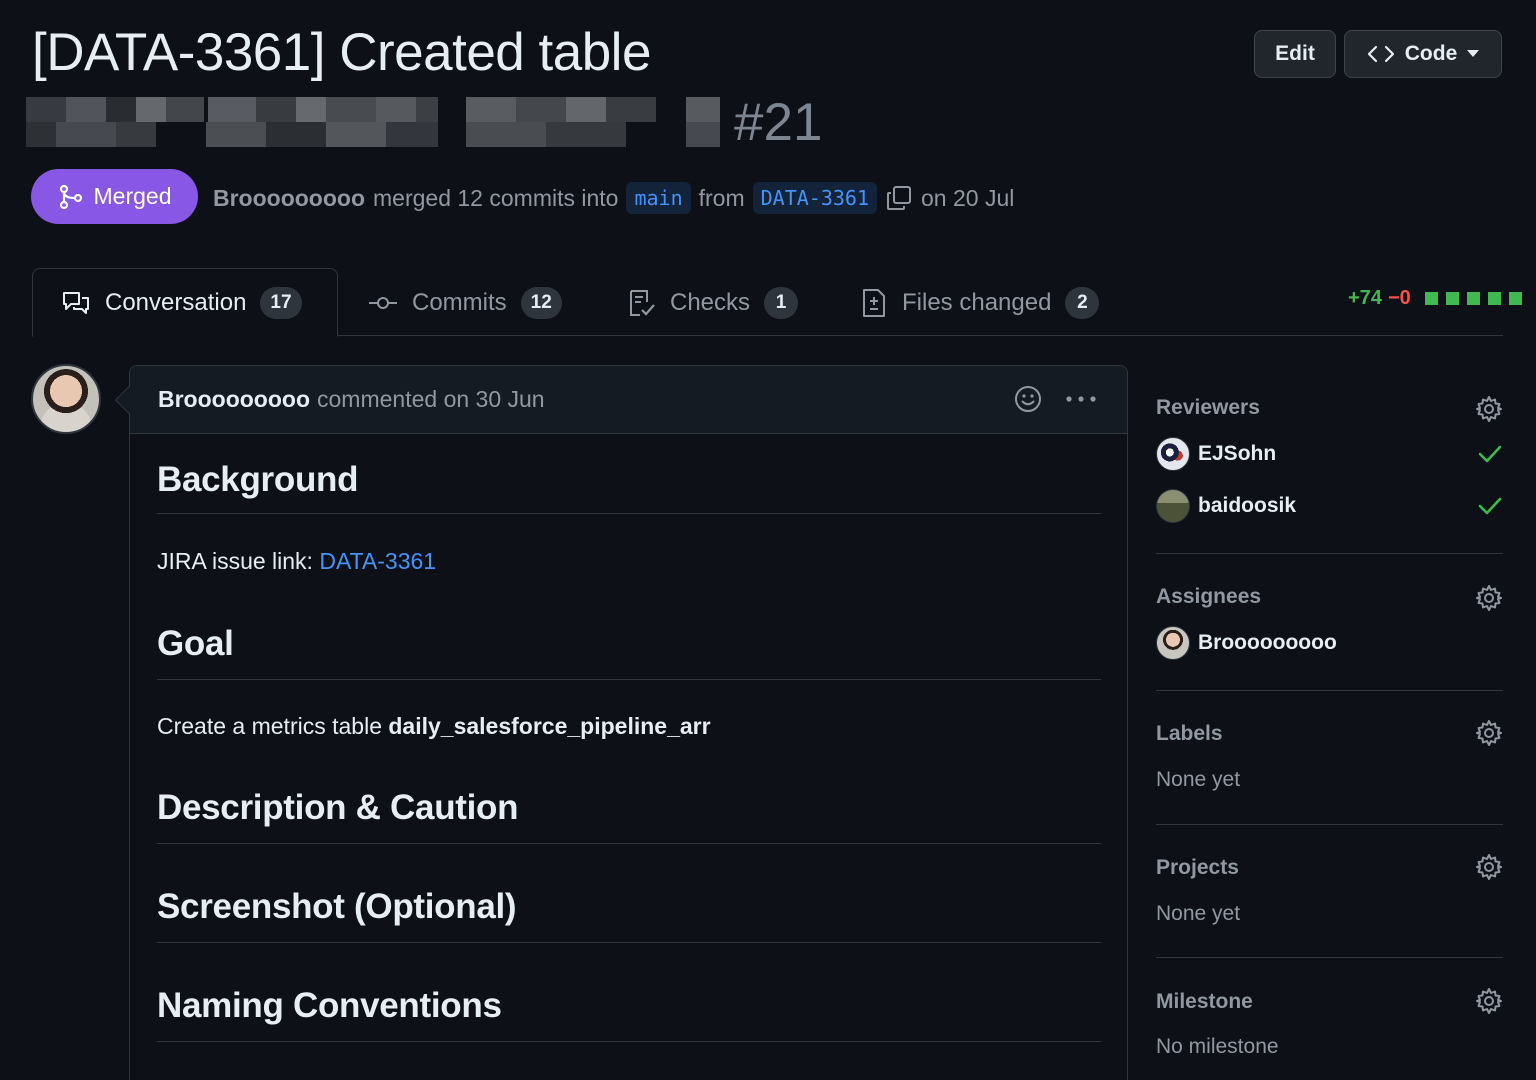 The image size is (1536, 1080). I want to click on reviewers-heading: Reviewers, so click(1208, 408).